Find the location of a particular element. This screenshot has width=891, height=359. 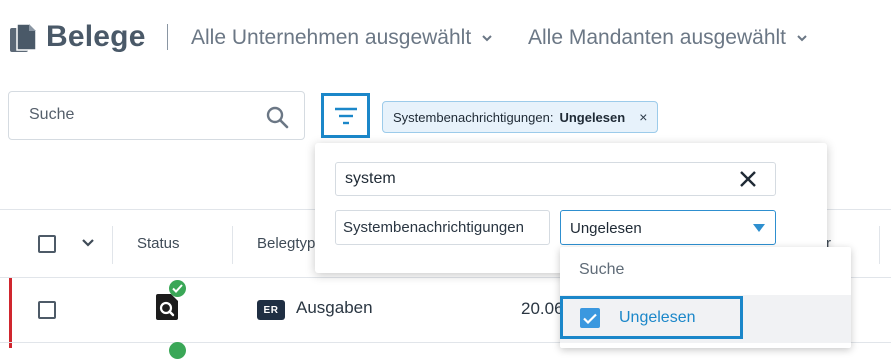

client-select: Alle Mandanten ausgewählt is located at coordinates (668, 38).